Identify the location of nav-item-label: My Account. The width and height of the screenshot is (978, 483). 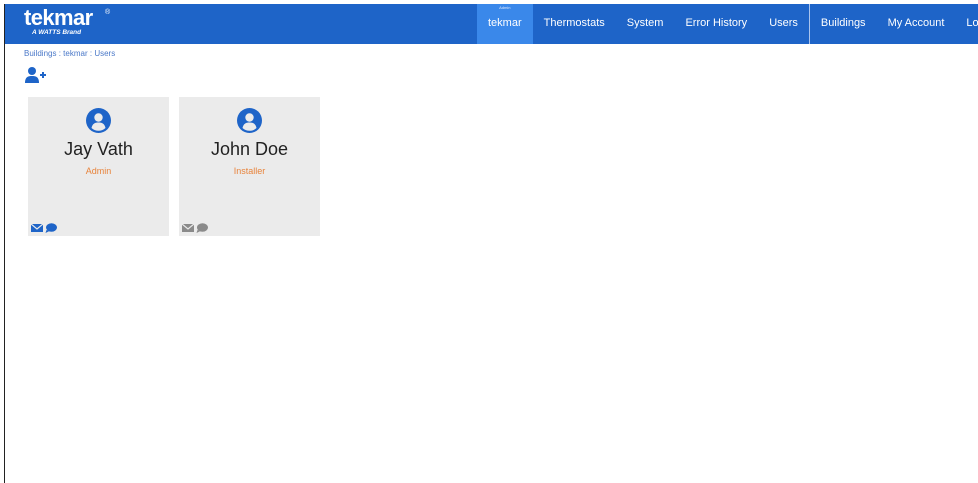
(916, 23).